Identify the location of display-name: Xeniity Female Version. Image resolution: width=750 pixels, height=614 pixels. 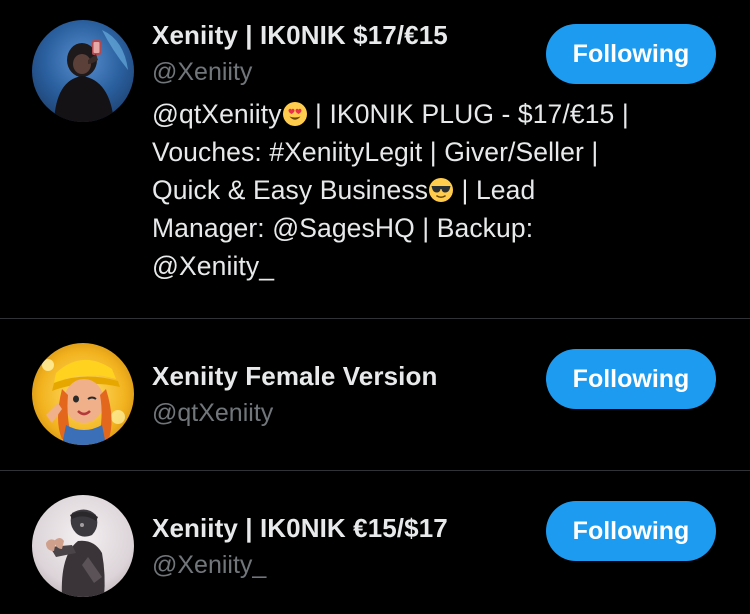
(295, 376).